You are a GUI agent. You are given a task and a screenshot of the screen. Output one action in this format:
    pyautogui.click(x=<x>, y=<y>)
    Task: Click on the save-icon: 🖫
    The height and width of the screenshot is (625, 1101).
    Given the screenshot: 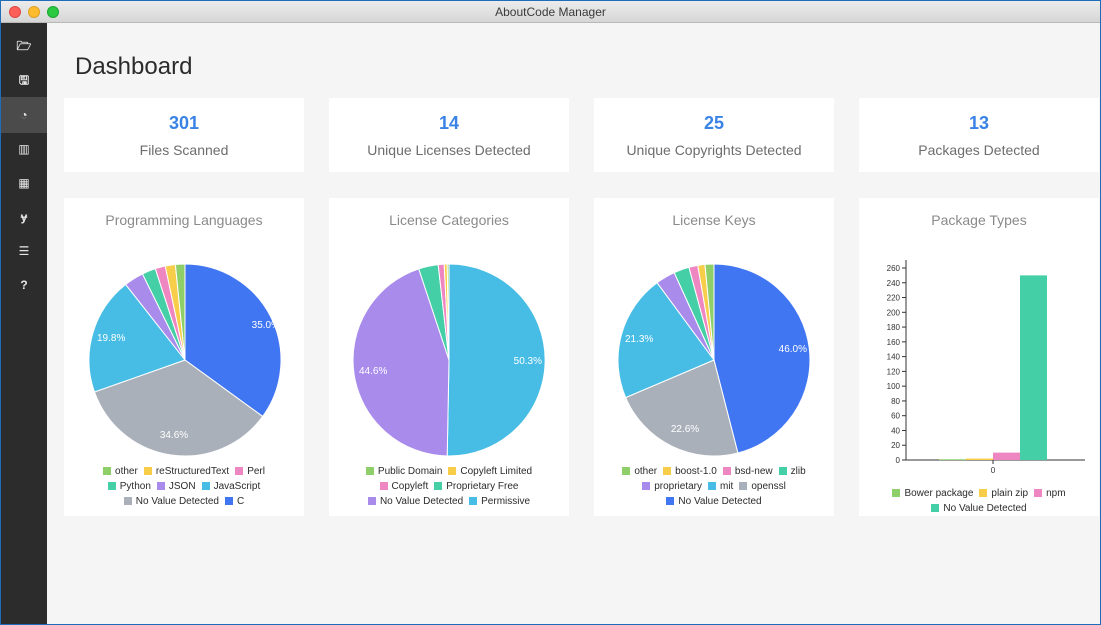 What is the action you would take?
    pyautogui.click(x=24, y=79)
    